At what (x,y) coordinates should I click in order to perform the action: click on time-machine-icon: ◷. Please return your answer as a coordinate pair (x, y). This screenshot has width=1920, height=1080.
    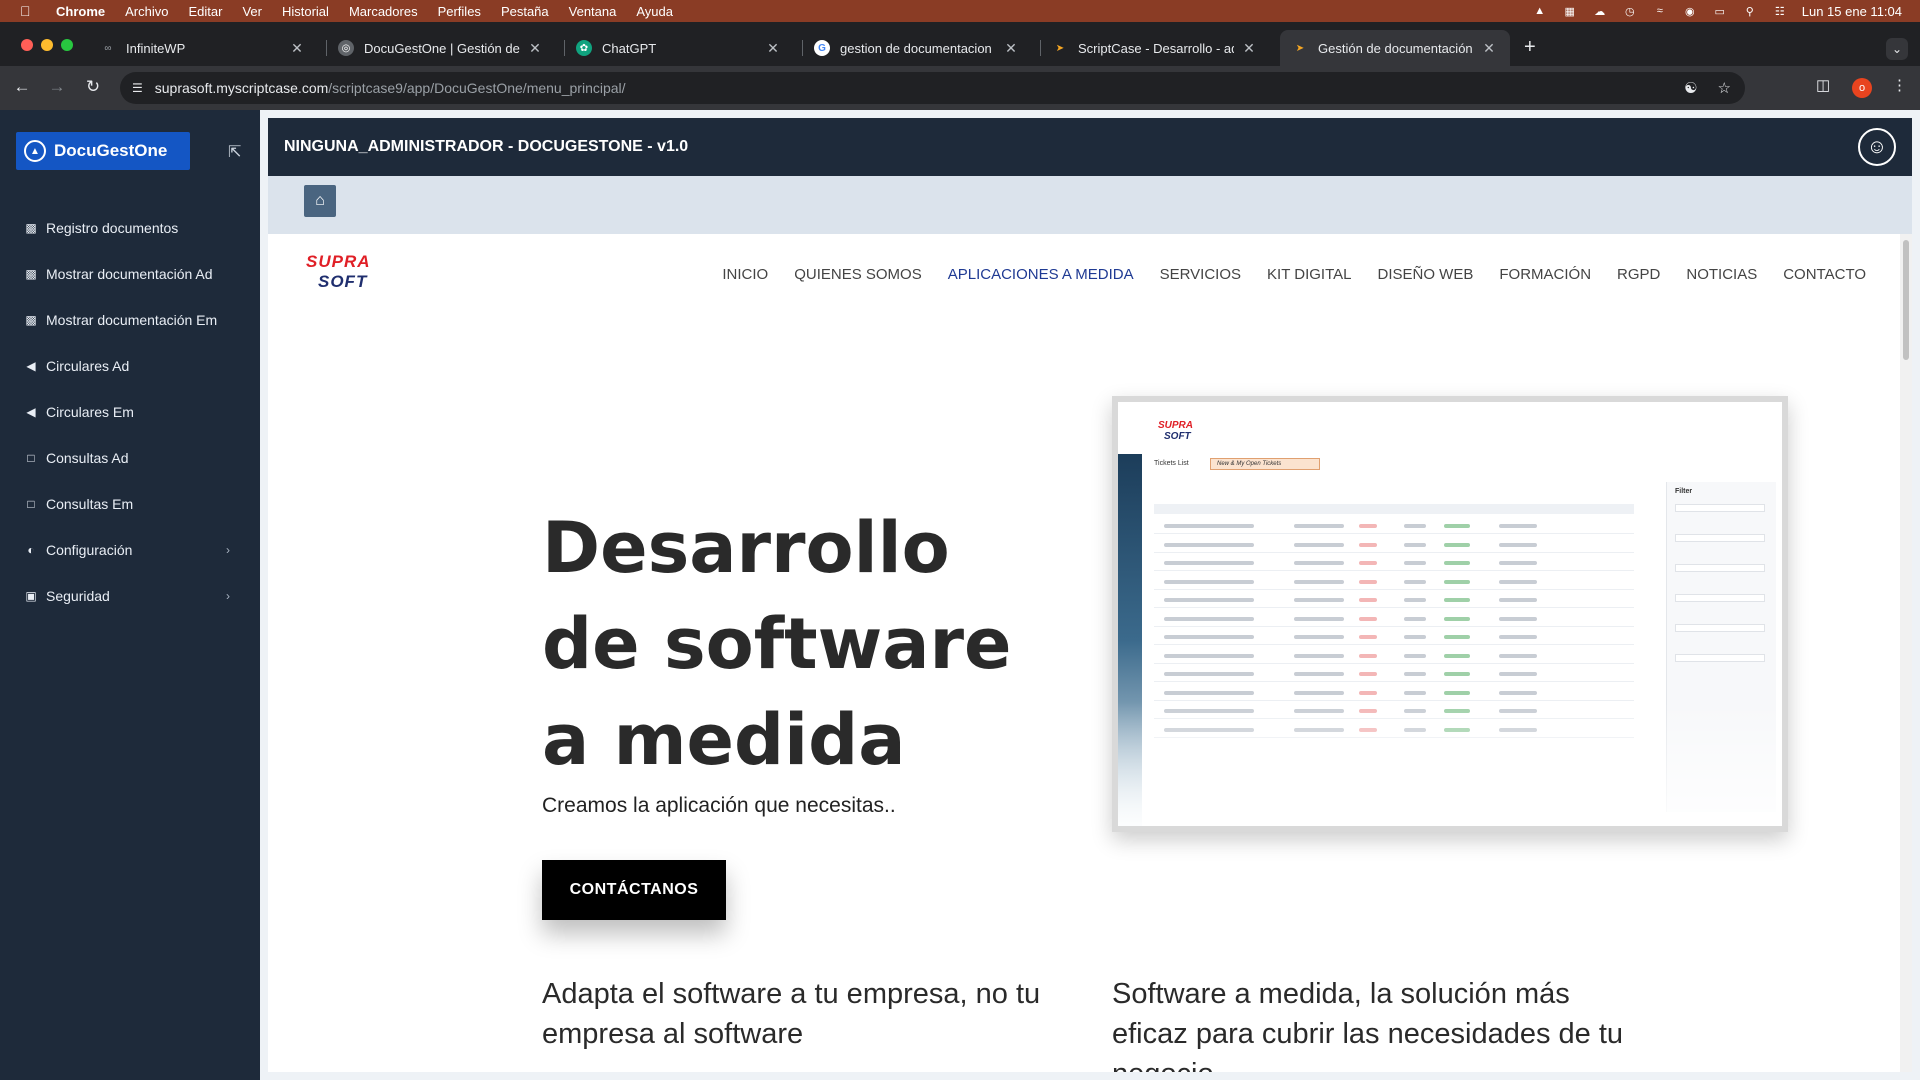
    Looking at the image, I should click on (1630, 11).